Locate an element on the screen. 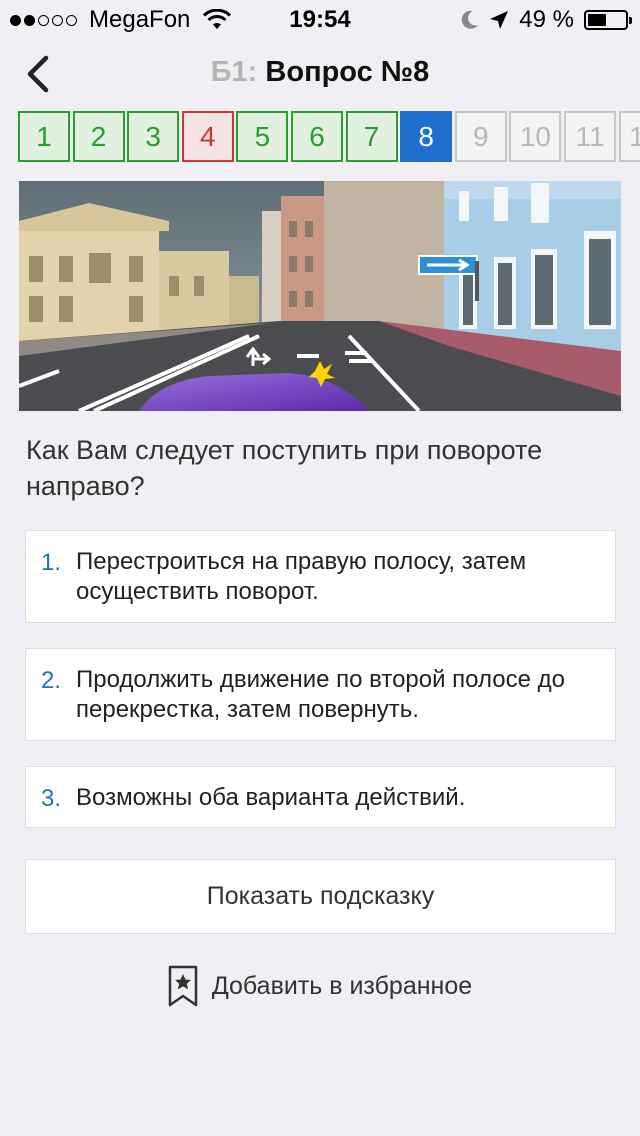  add-to-favorites-button: Добавить в избранное is located at coordinates (320, 986).